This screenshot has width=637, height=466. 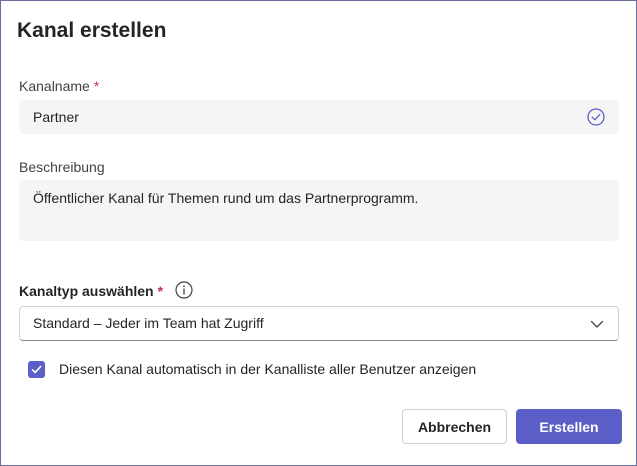 What do you see at coordinates (148, 323) in the screenshot?
I see `channel-type-selected: Standard – Jeder im Team hat Zugriff` at bounding box center [148, 323].